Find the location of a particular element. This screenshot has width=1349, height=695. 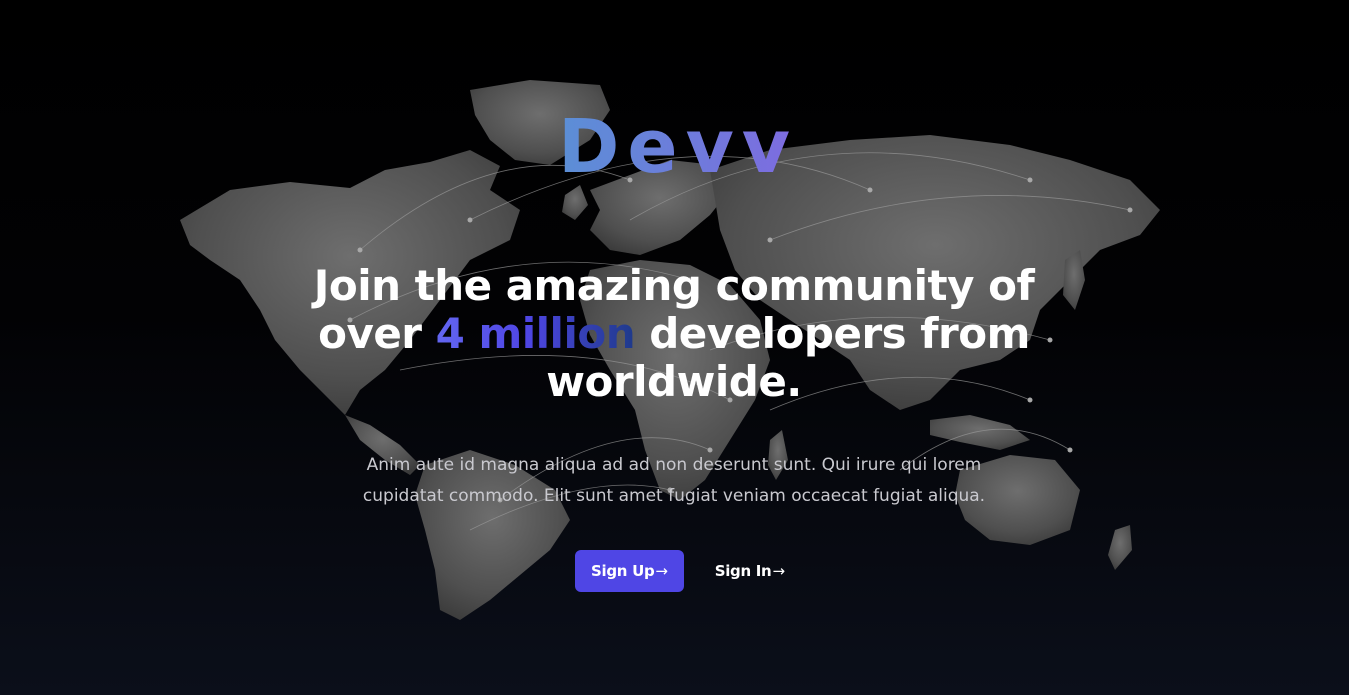

logo-text: Devv is located at coordinates (678, 145).